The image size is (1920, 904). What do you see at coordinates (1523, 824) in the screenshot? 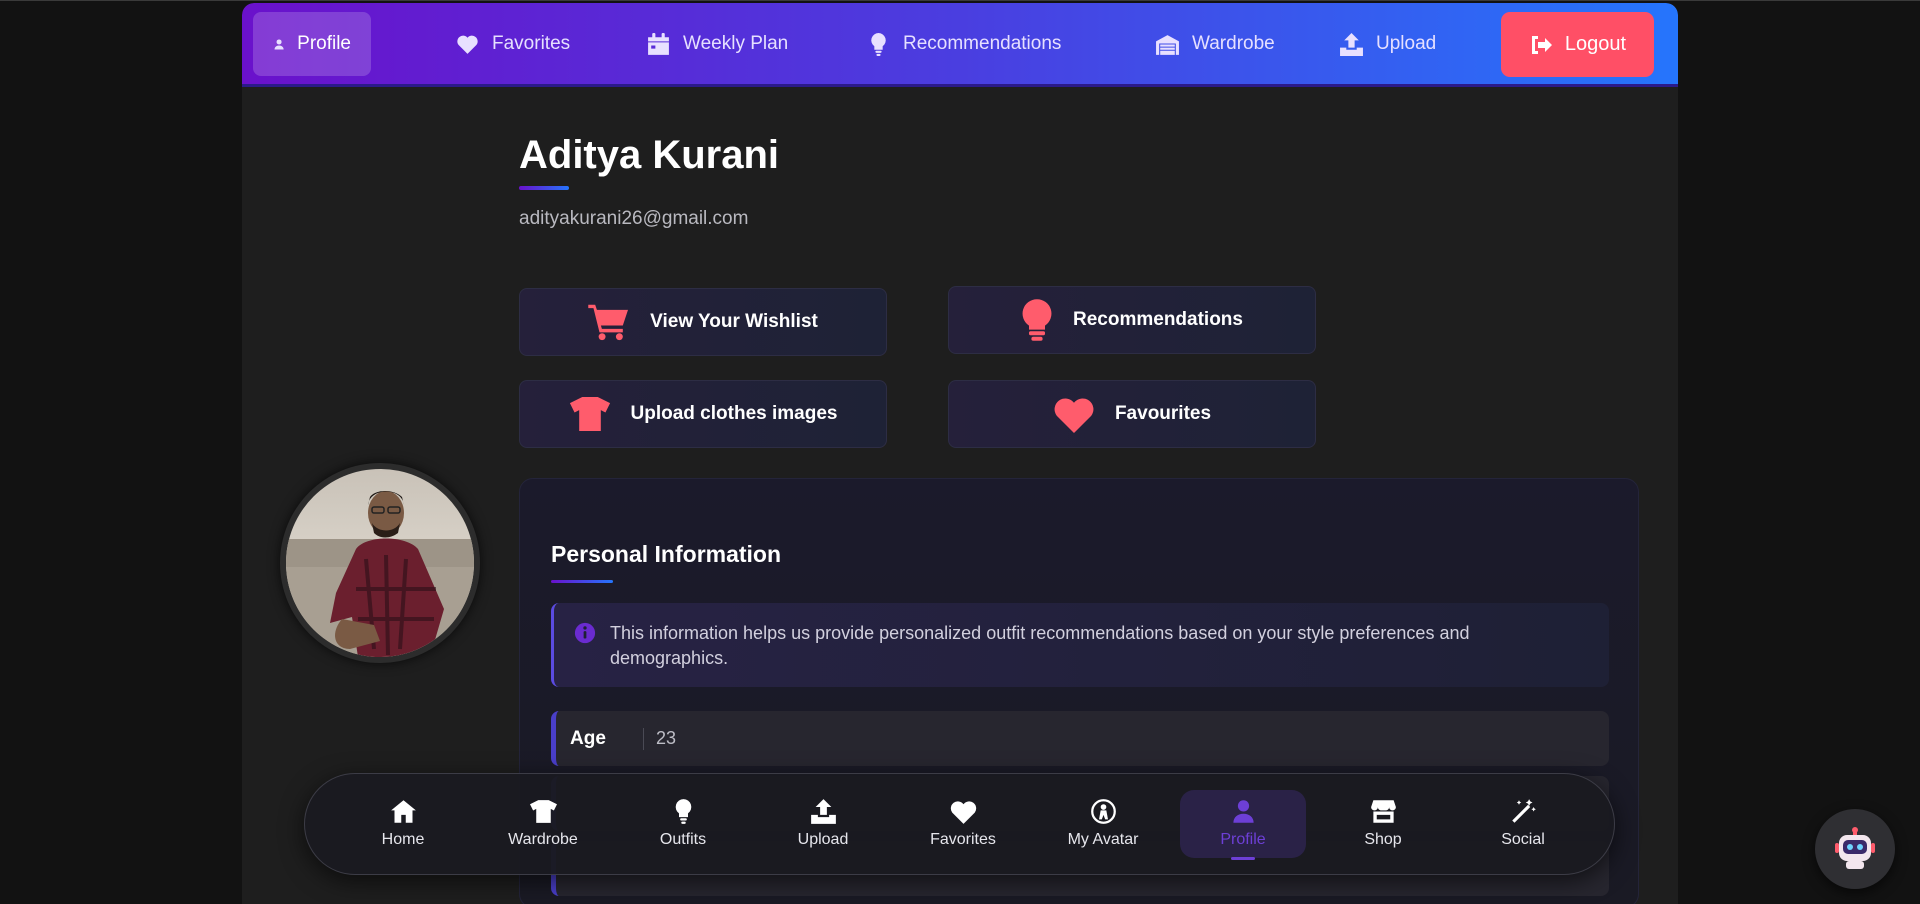
I see `bottom-nav-social: Social` at bounding box center [1523, 824].